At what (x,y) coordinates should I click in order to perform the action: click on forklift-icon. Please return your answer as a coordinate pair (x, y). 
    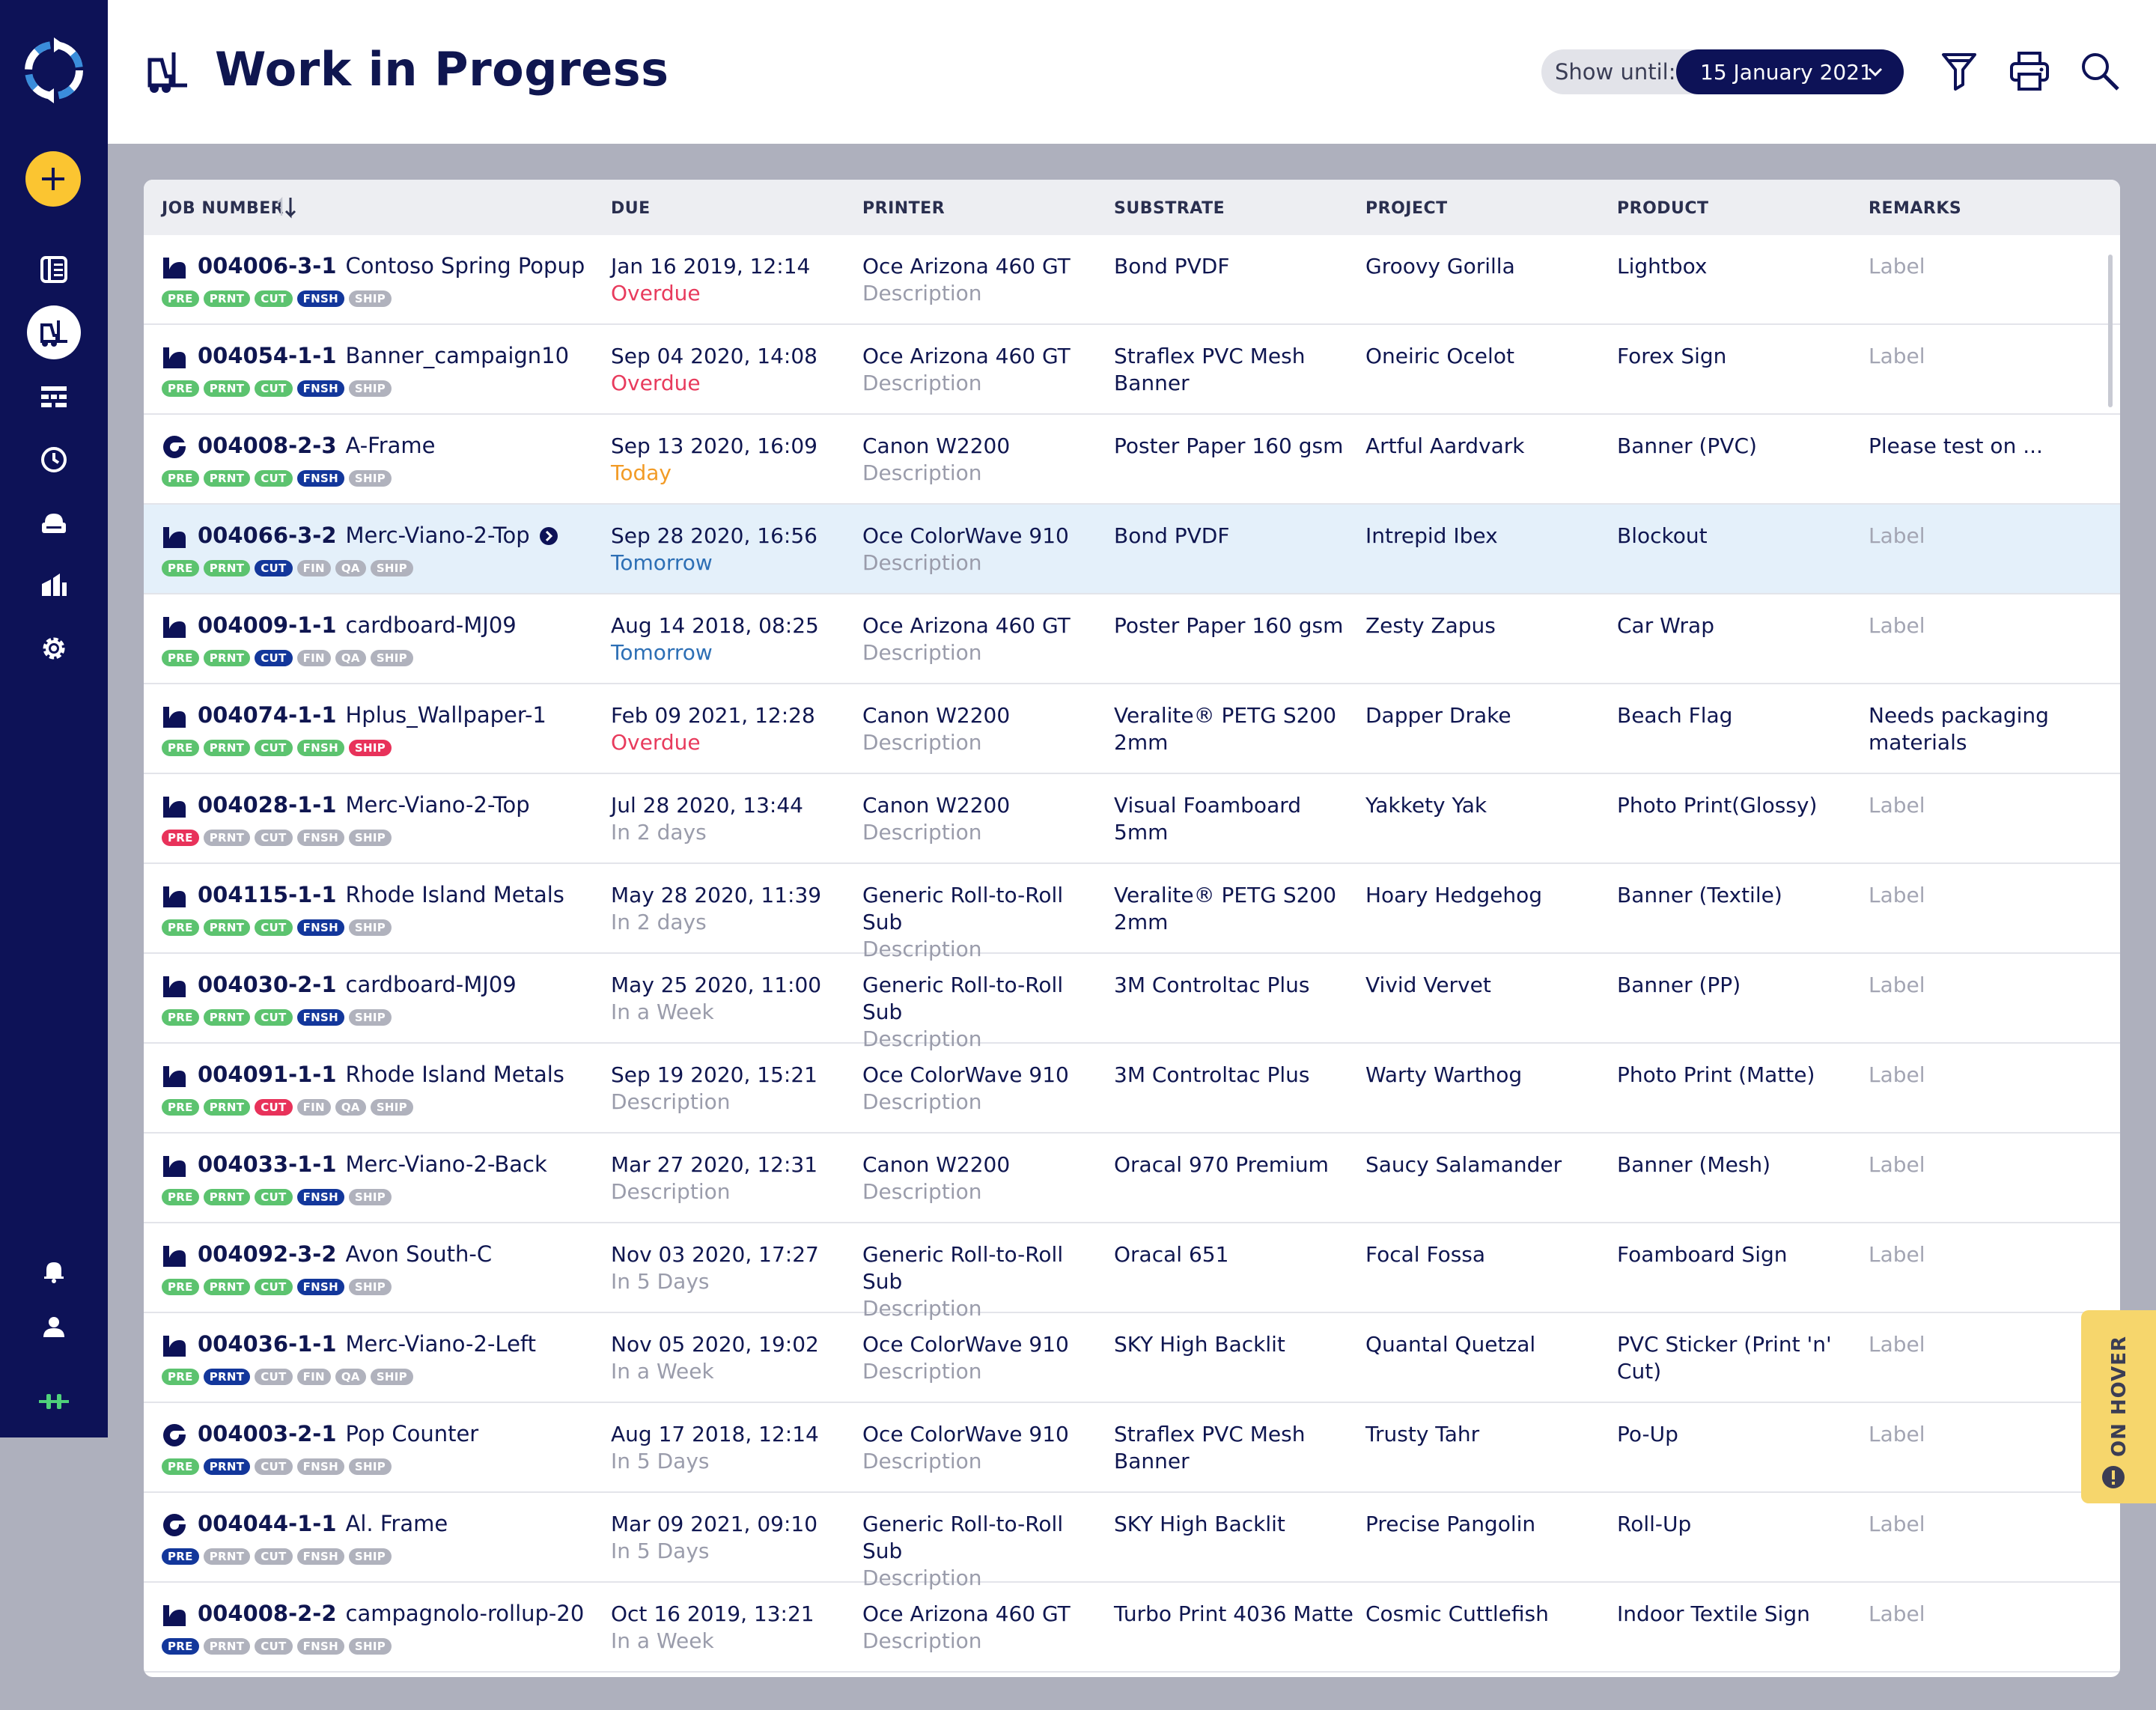
    Looking at the image, I should click on (167, 71).